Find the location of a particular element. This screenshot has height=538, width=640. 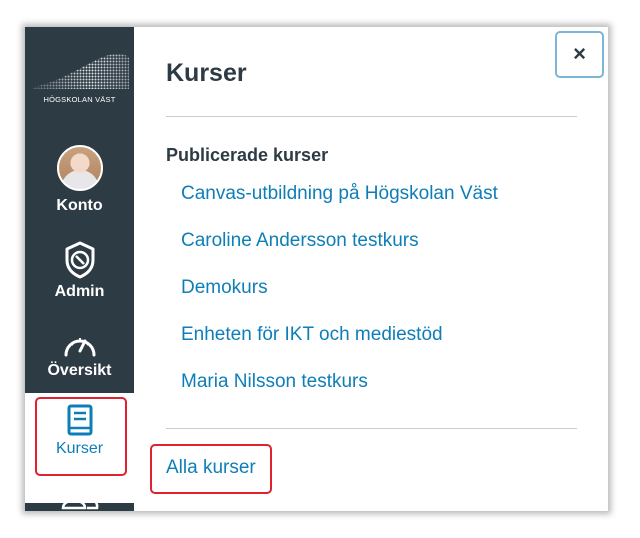

highlight-kurser is located at coordinates (81, 436).